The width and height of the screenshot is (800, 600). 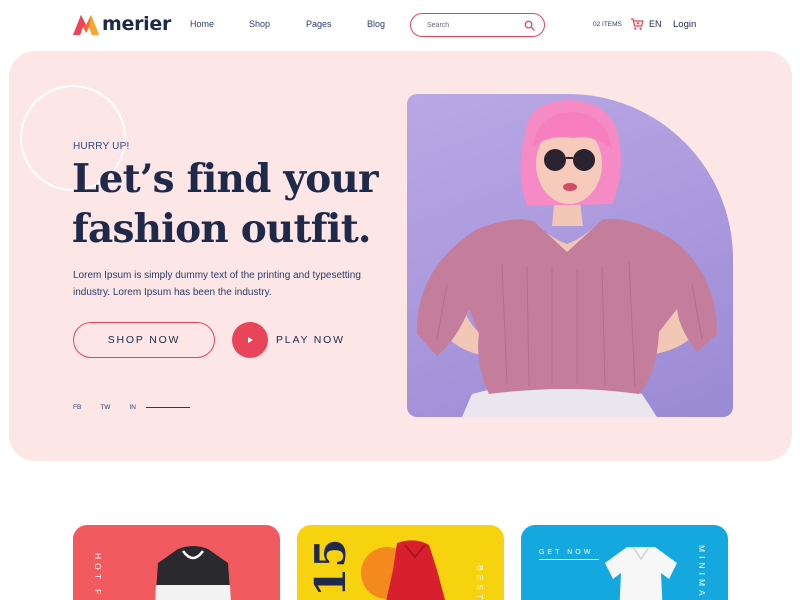 What do you see at coordinates (655, 24) in the screenshot?
I see `language-selector: EN` at bounding box center [655, 24].